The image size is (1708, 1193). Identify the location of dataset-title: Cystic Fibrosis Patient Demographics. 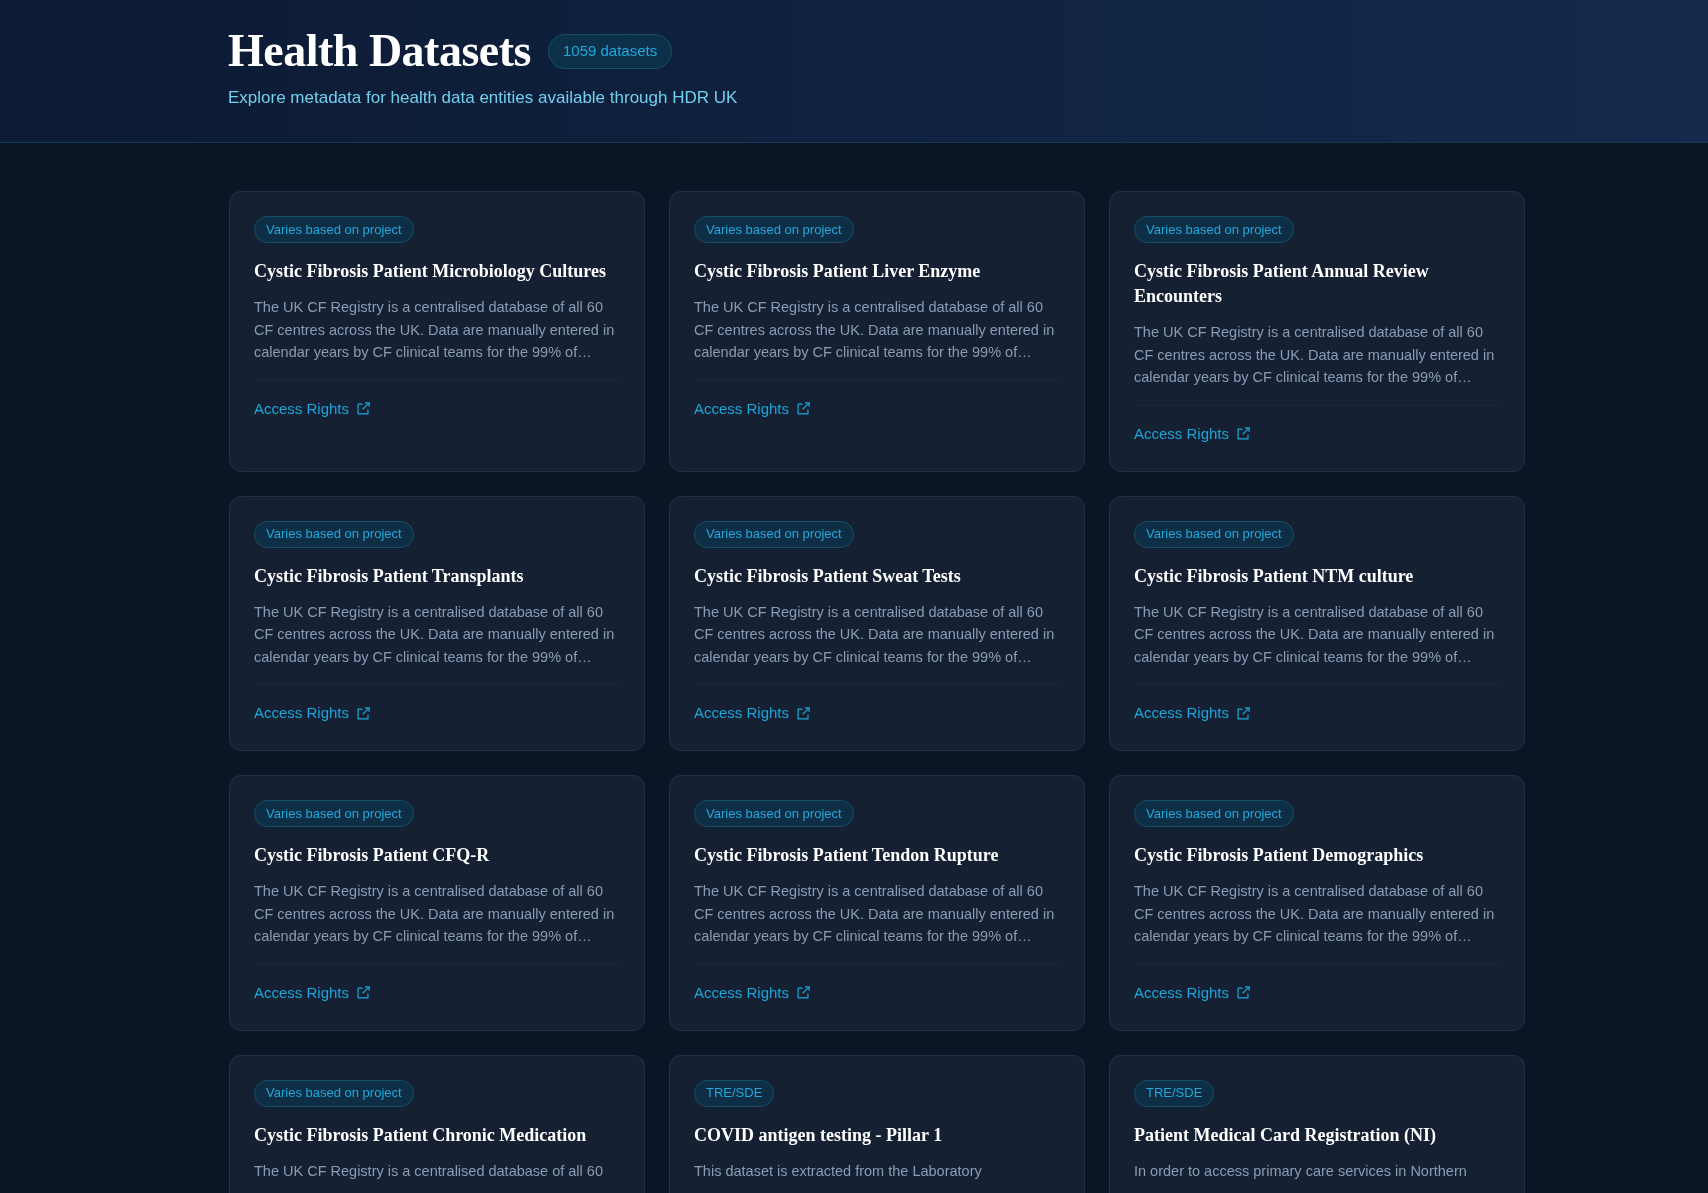
(1279, 855).